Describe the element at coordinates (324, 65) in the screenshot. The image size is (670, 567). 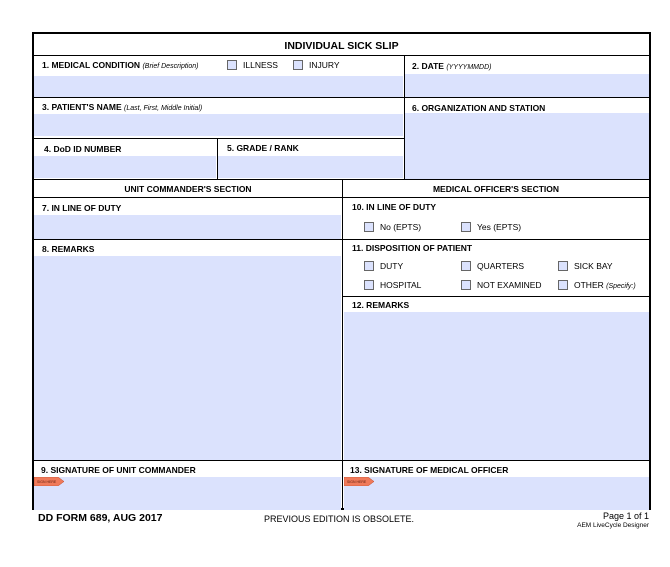
I see `injury-label: INJURY` at that location.